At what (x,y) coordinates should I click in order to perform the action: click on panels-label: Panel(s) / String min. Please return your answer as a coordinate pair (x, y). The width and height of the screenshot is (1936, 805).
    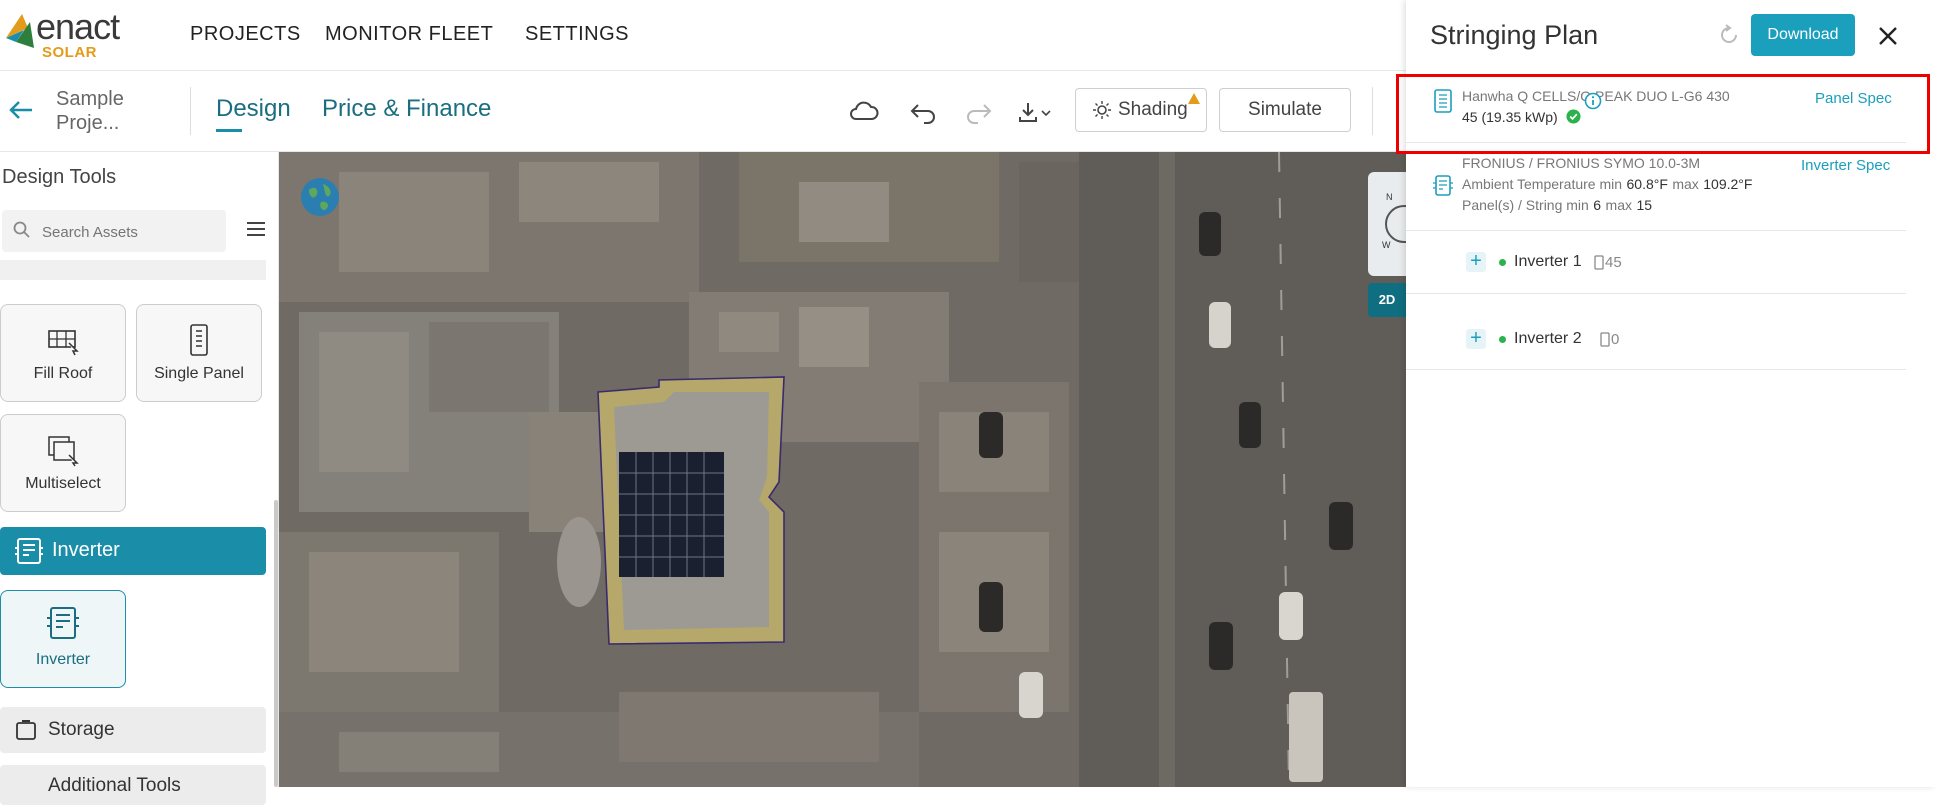
    Looking at the image, I should click on (1525, 205).